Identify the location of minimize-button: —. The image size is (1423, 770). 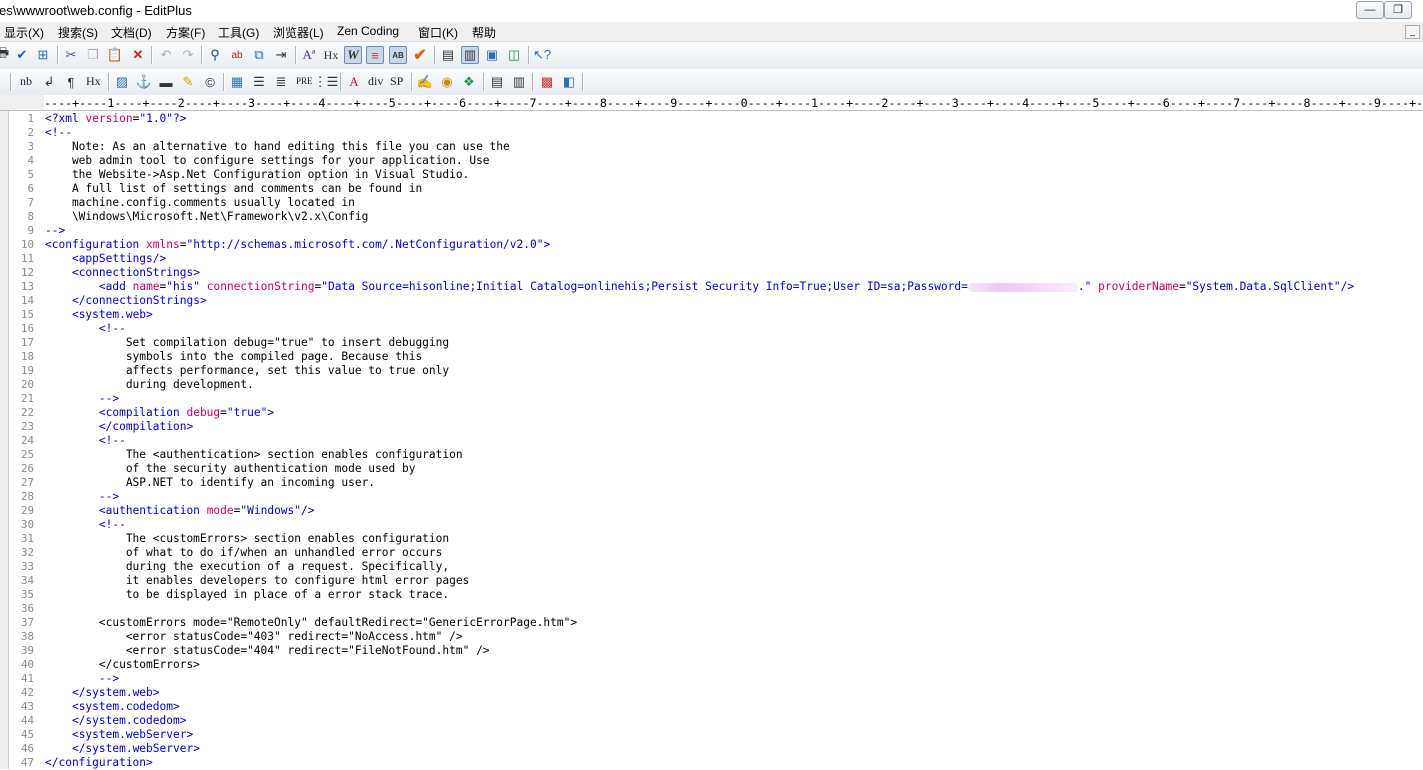
(1370, 10).